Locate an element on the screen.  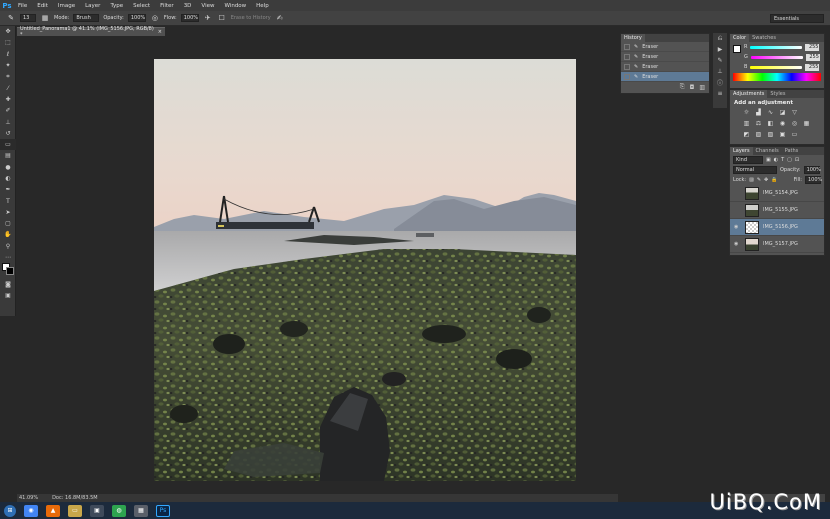
eraser-tool-preset-icon: ✎ is located at coordinates (11, 18).